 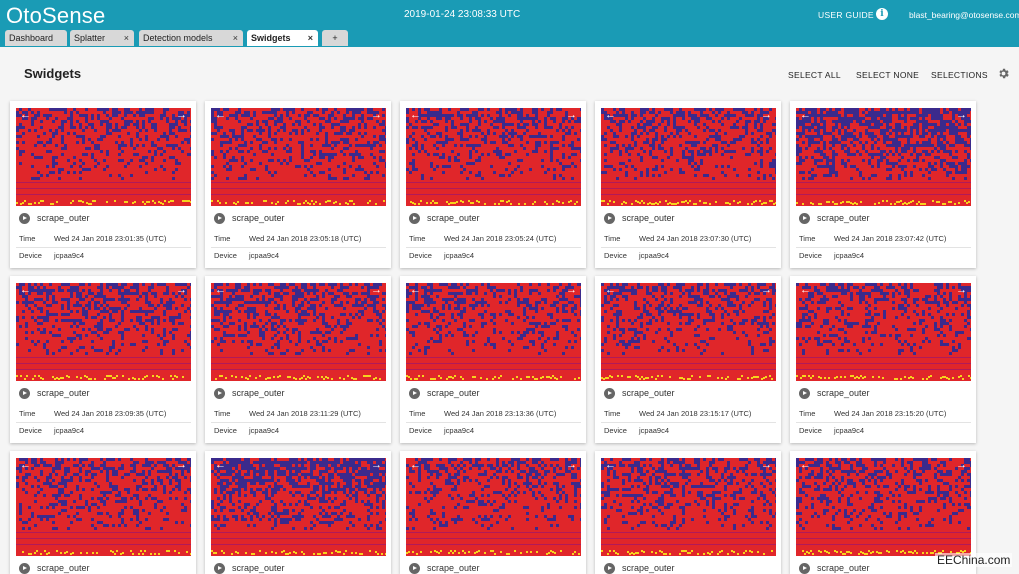 I want to click on tab-splatter: Splatter ×, so click(x=102, y=38).